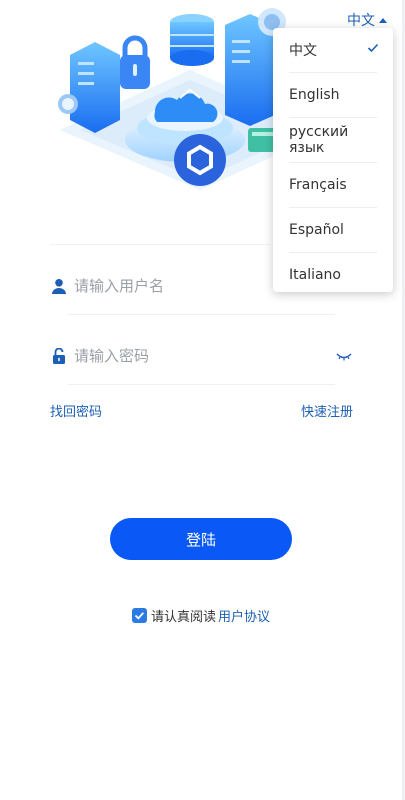 The height and width of the screenshot is (800, 405). Describe the element at coordinates (383, 20) in the screenshot. I see `caret-up-icon` at that location.